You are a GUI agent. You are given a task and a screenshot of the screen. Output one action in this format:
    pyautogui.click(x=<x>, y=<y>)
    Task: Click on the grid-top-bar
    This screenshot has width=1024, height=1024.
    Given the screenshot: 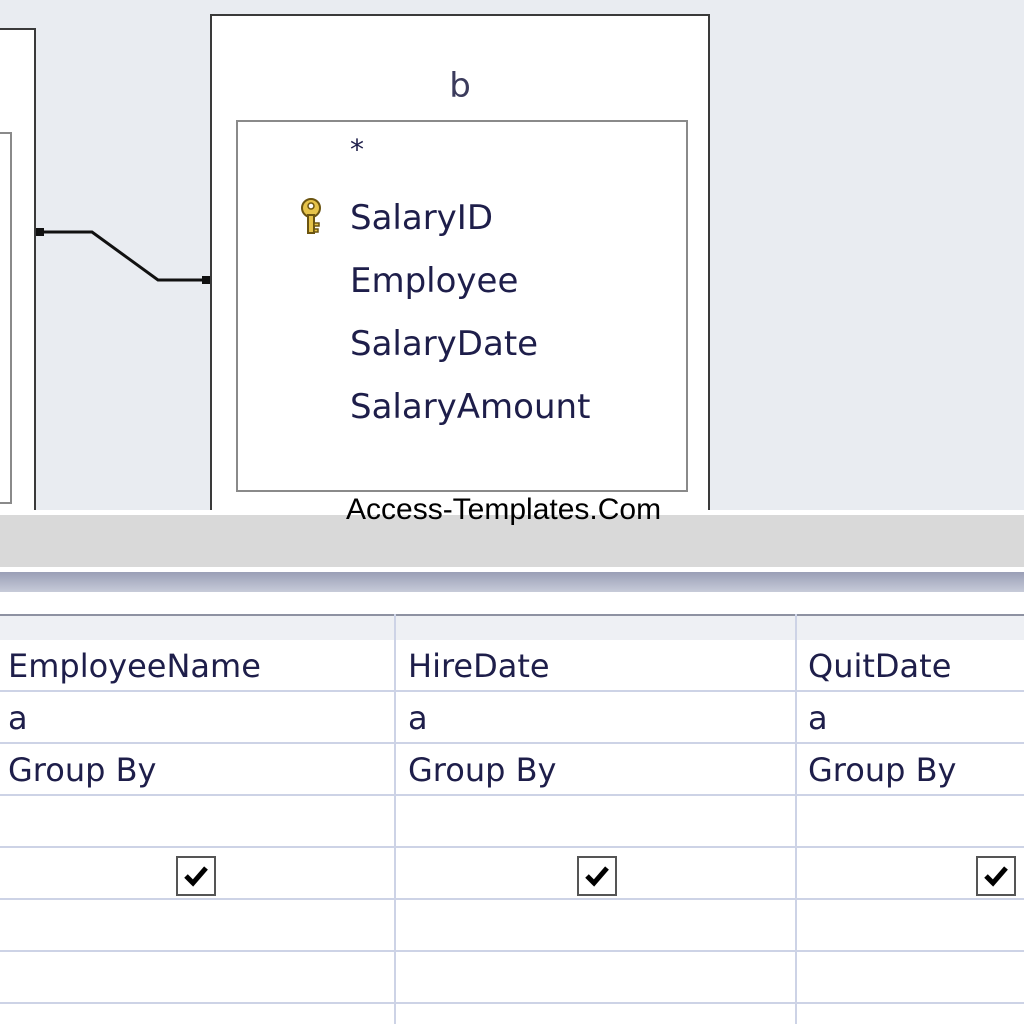 What is the action you would take?
    pyautogui.click(x=512, y=582)
    